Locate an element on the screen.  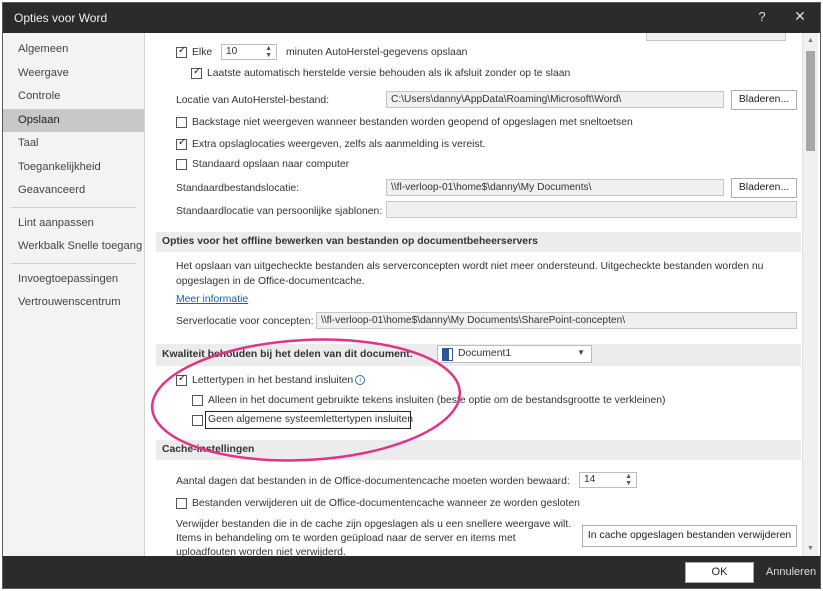
embed-fonts-label: Lettertypen in het bestand insluiten is located at coordinates (273, 380).